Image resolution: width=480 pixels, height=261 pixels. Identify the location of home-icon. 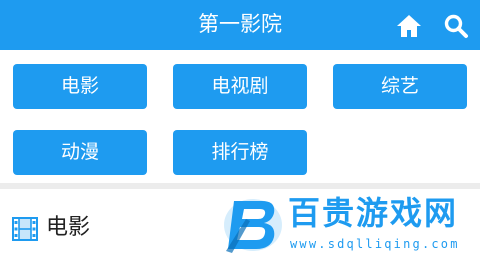
(409, 26).